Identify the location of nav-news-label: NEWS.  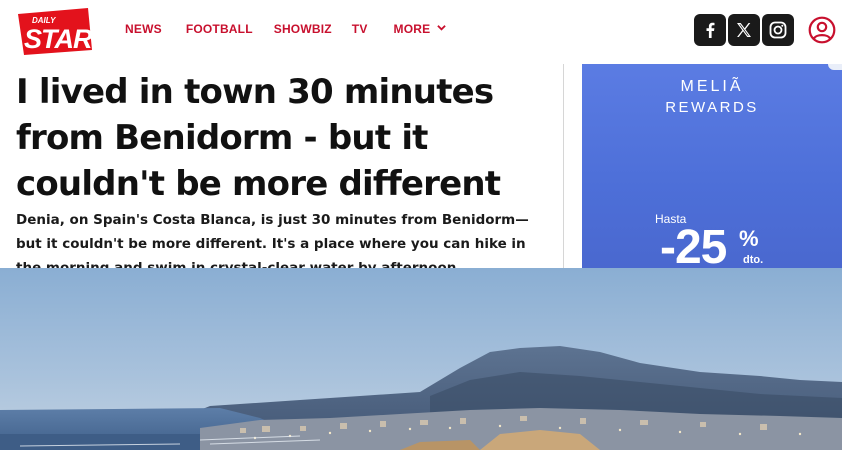
(143, 29).